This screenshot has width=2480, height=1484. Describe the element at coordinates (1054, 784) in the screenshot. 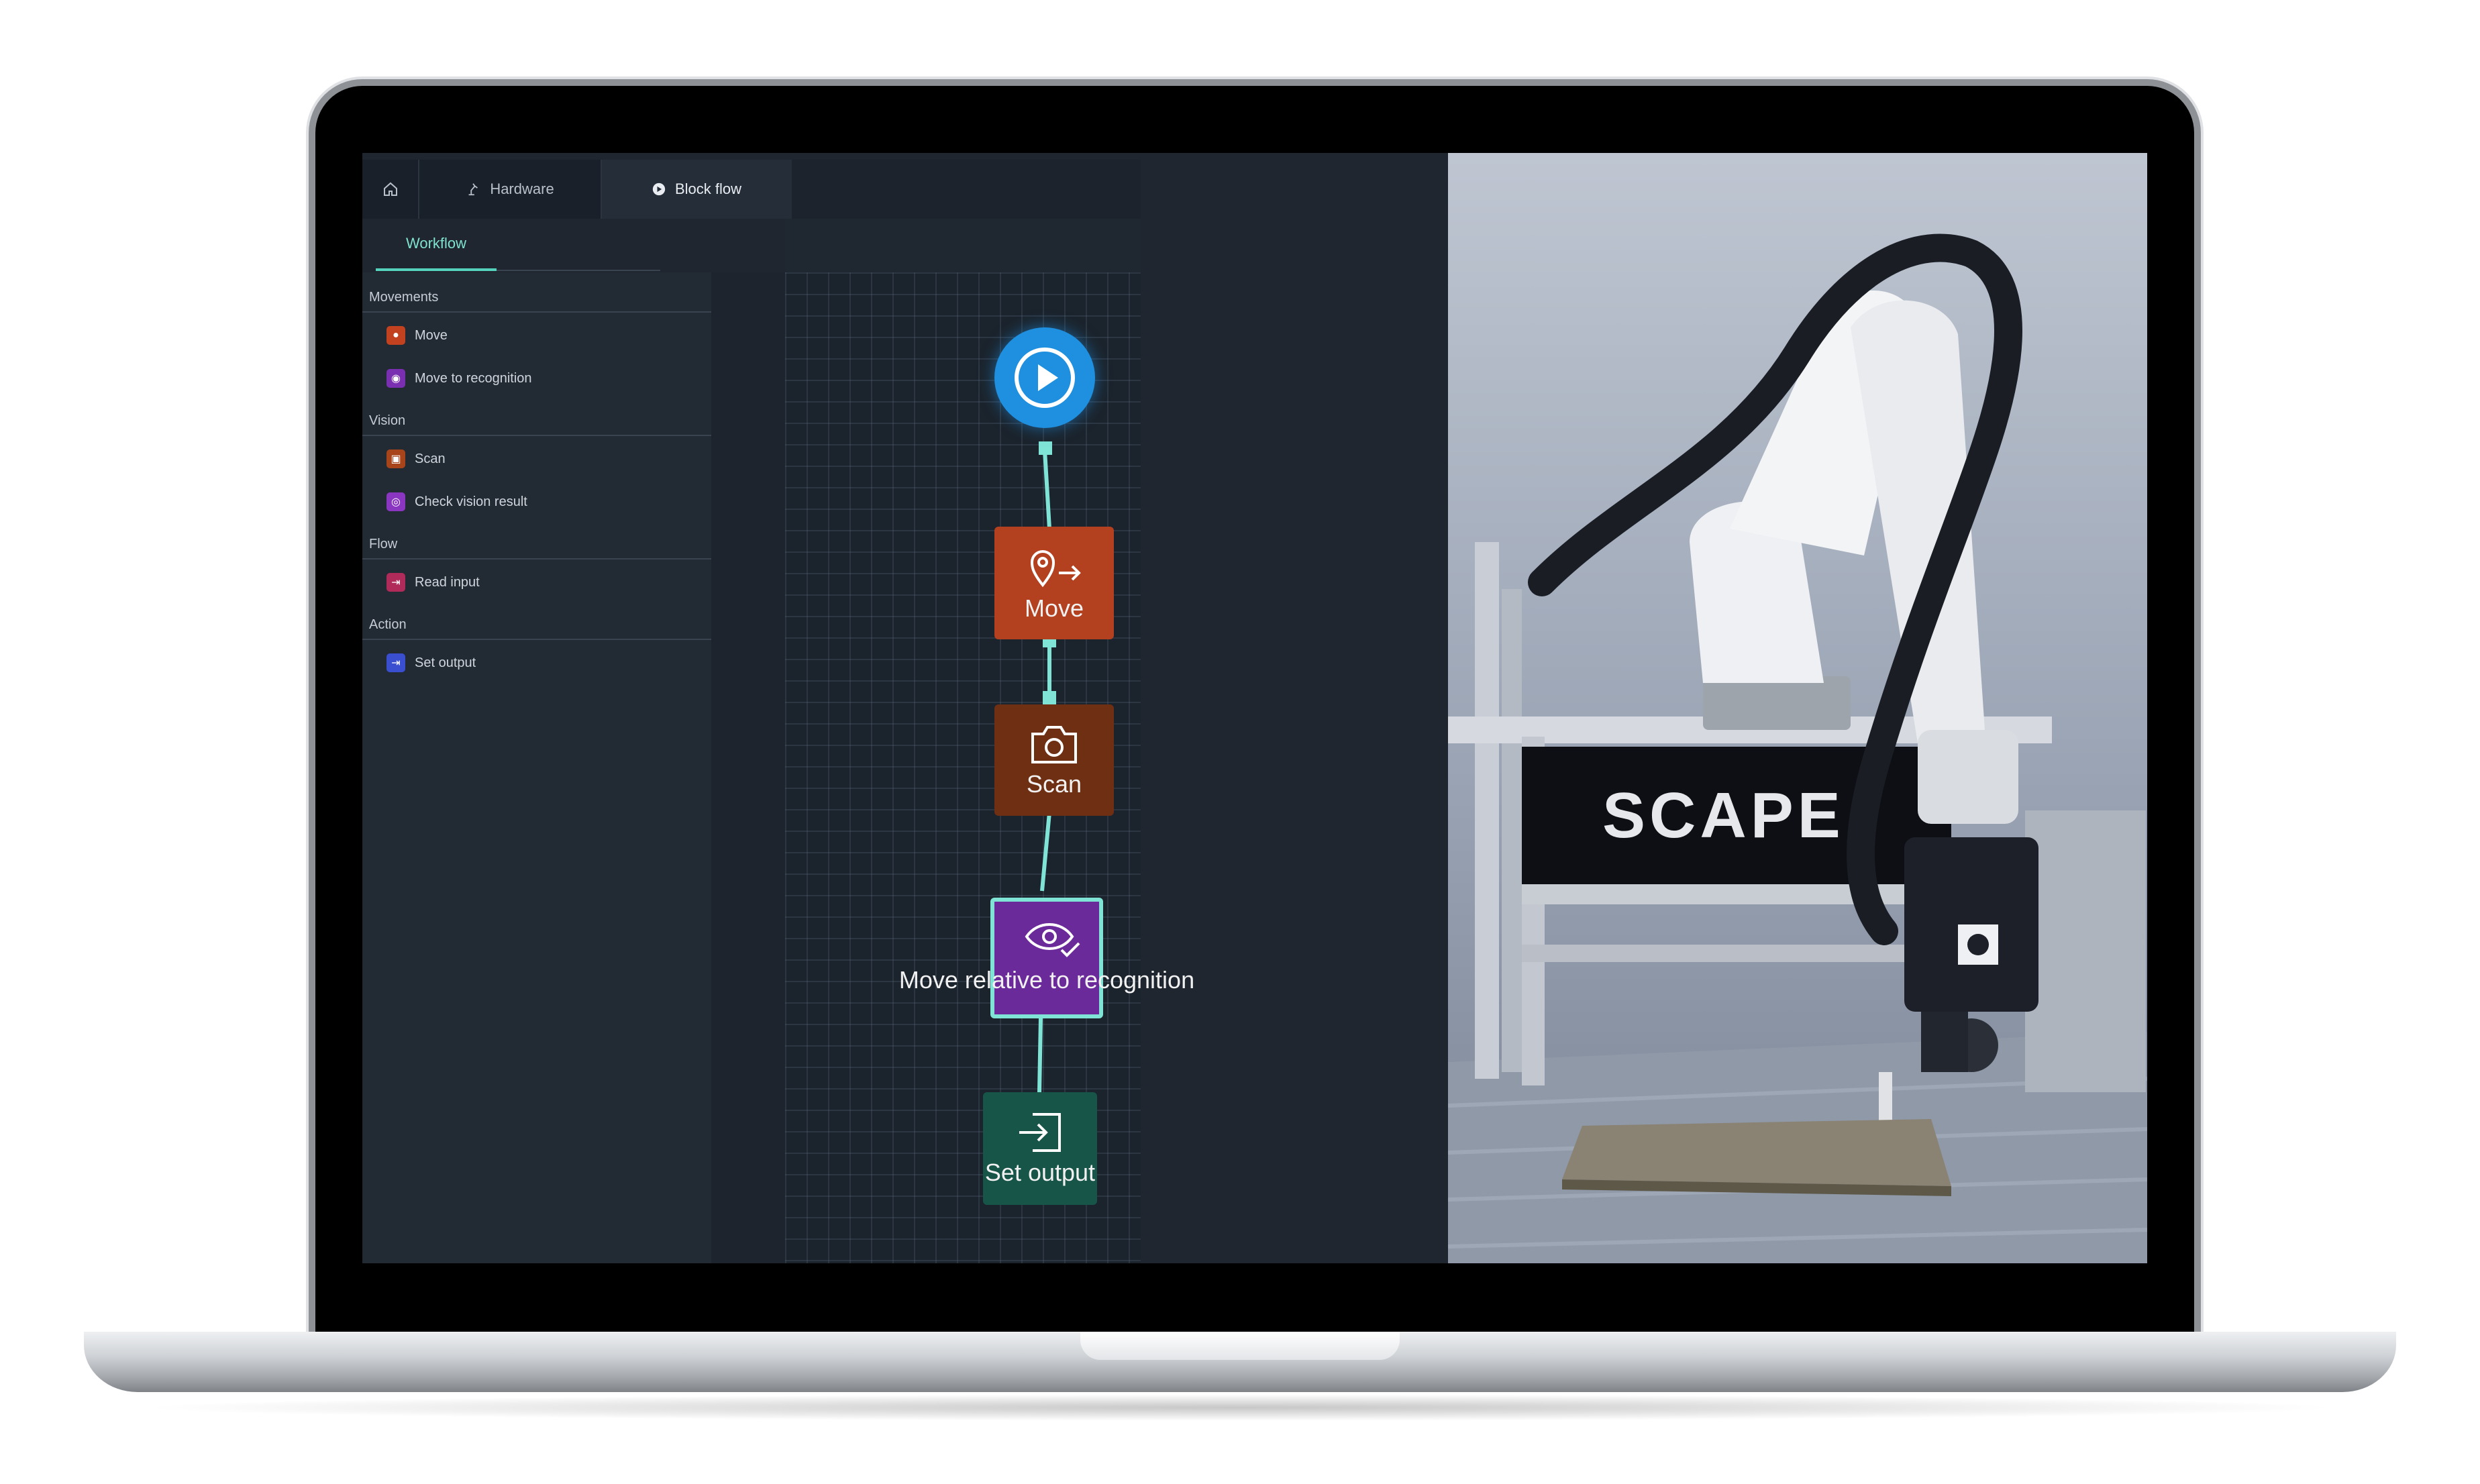

I see `flow-node-label: Scan` at that location.